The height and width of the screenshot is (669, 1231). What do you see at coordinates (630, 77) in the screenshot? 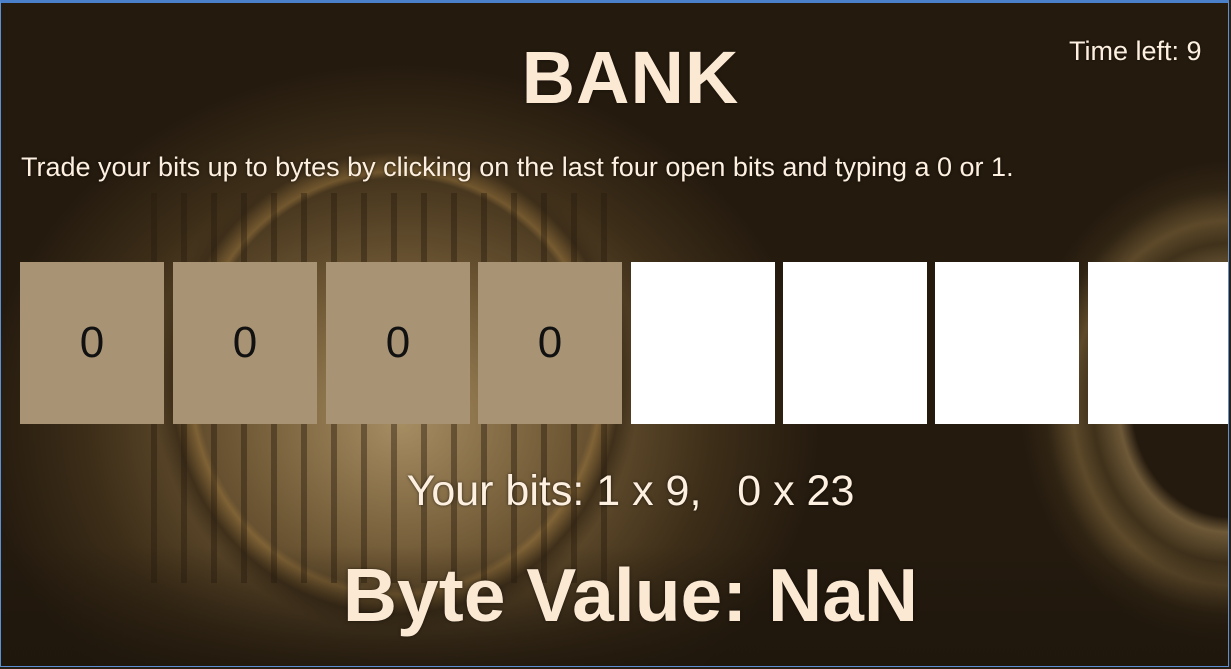
I see `page-title: BANK` at bounding box center [630, 77].